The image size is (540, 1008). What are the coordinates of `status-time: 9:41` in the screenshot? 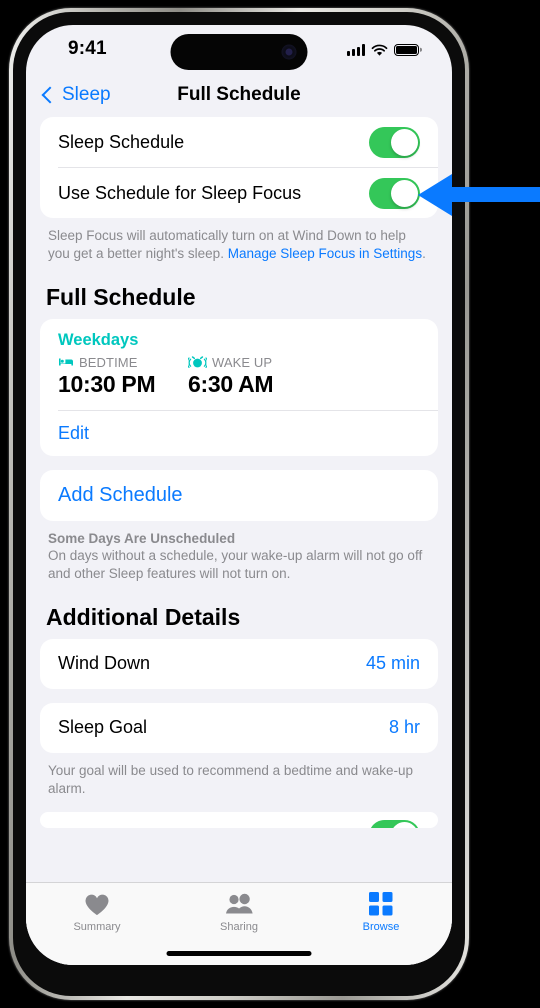 It's located at (87, 48).